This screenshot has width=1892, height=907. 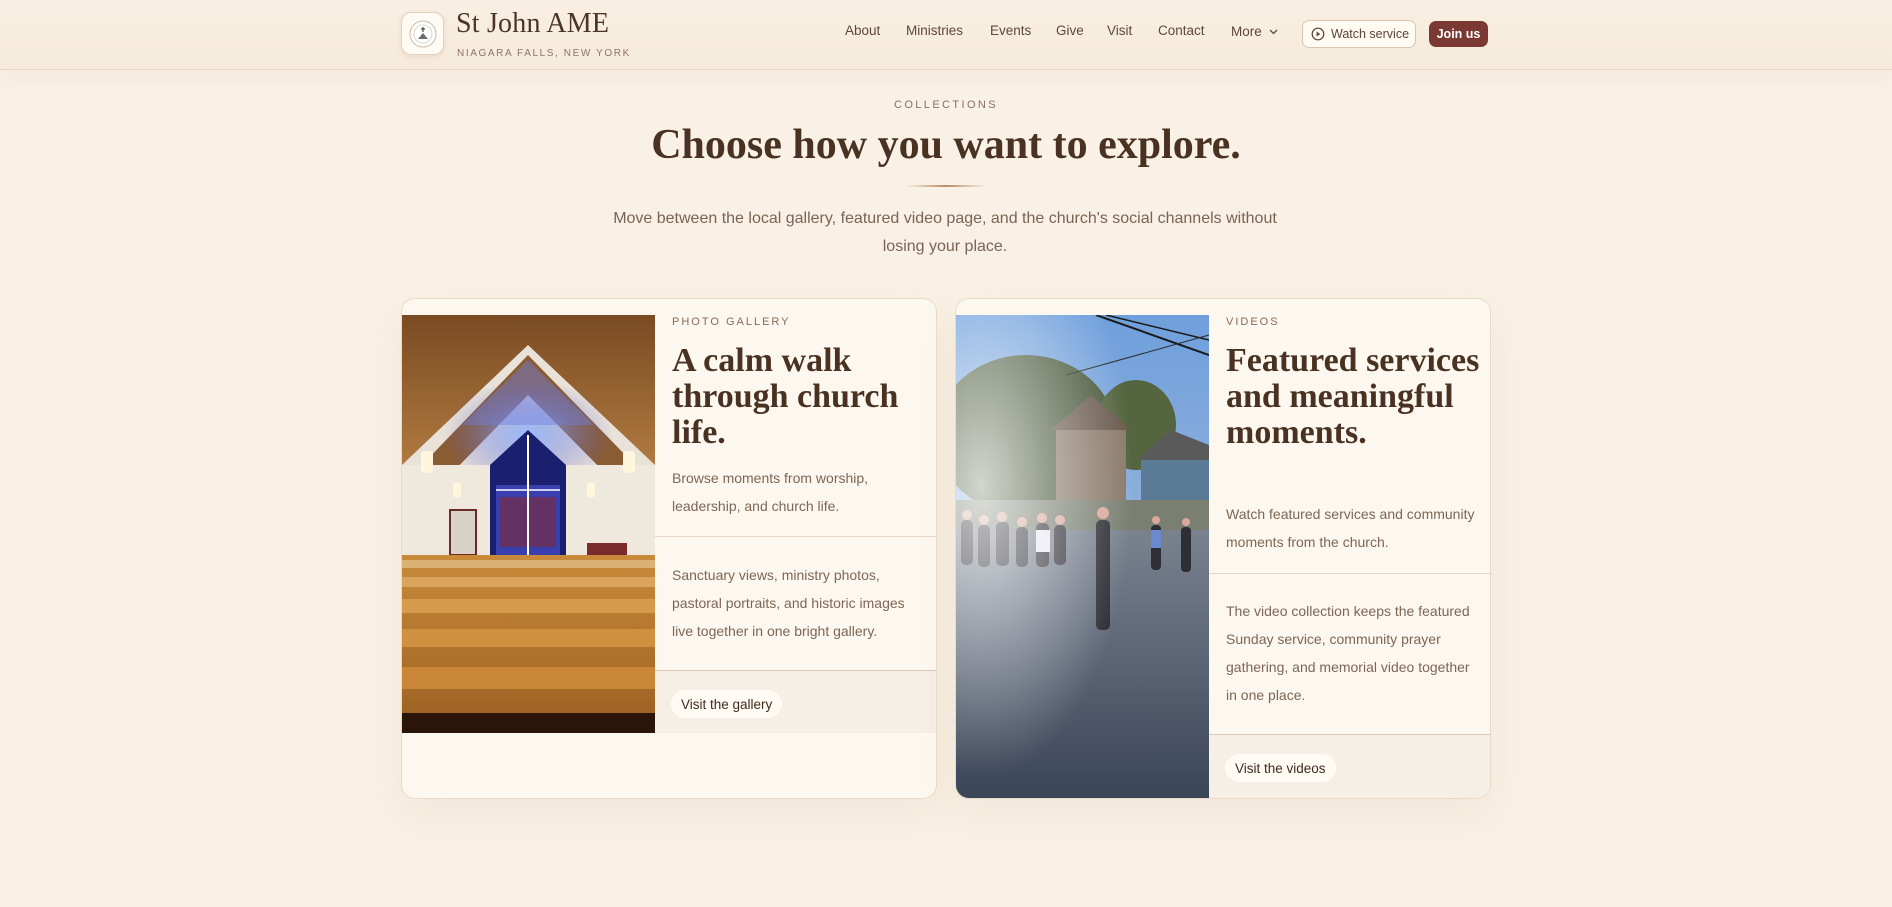 What do you see at coordinates (532, 24) in the screenshot?
I see `site-title: St John AME` at bounding box center [532, 24].